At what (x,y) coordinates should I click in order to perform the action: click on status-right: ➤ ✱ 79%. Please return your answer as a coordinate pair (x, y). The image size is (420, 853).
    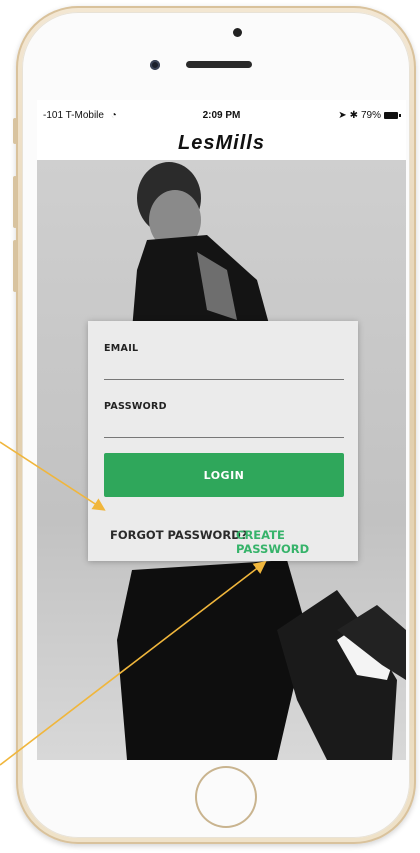
    Looking at the image, I should click on (369, 115).